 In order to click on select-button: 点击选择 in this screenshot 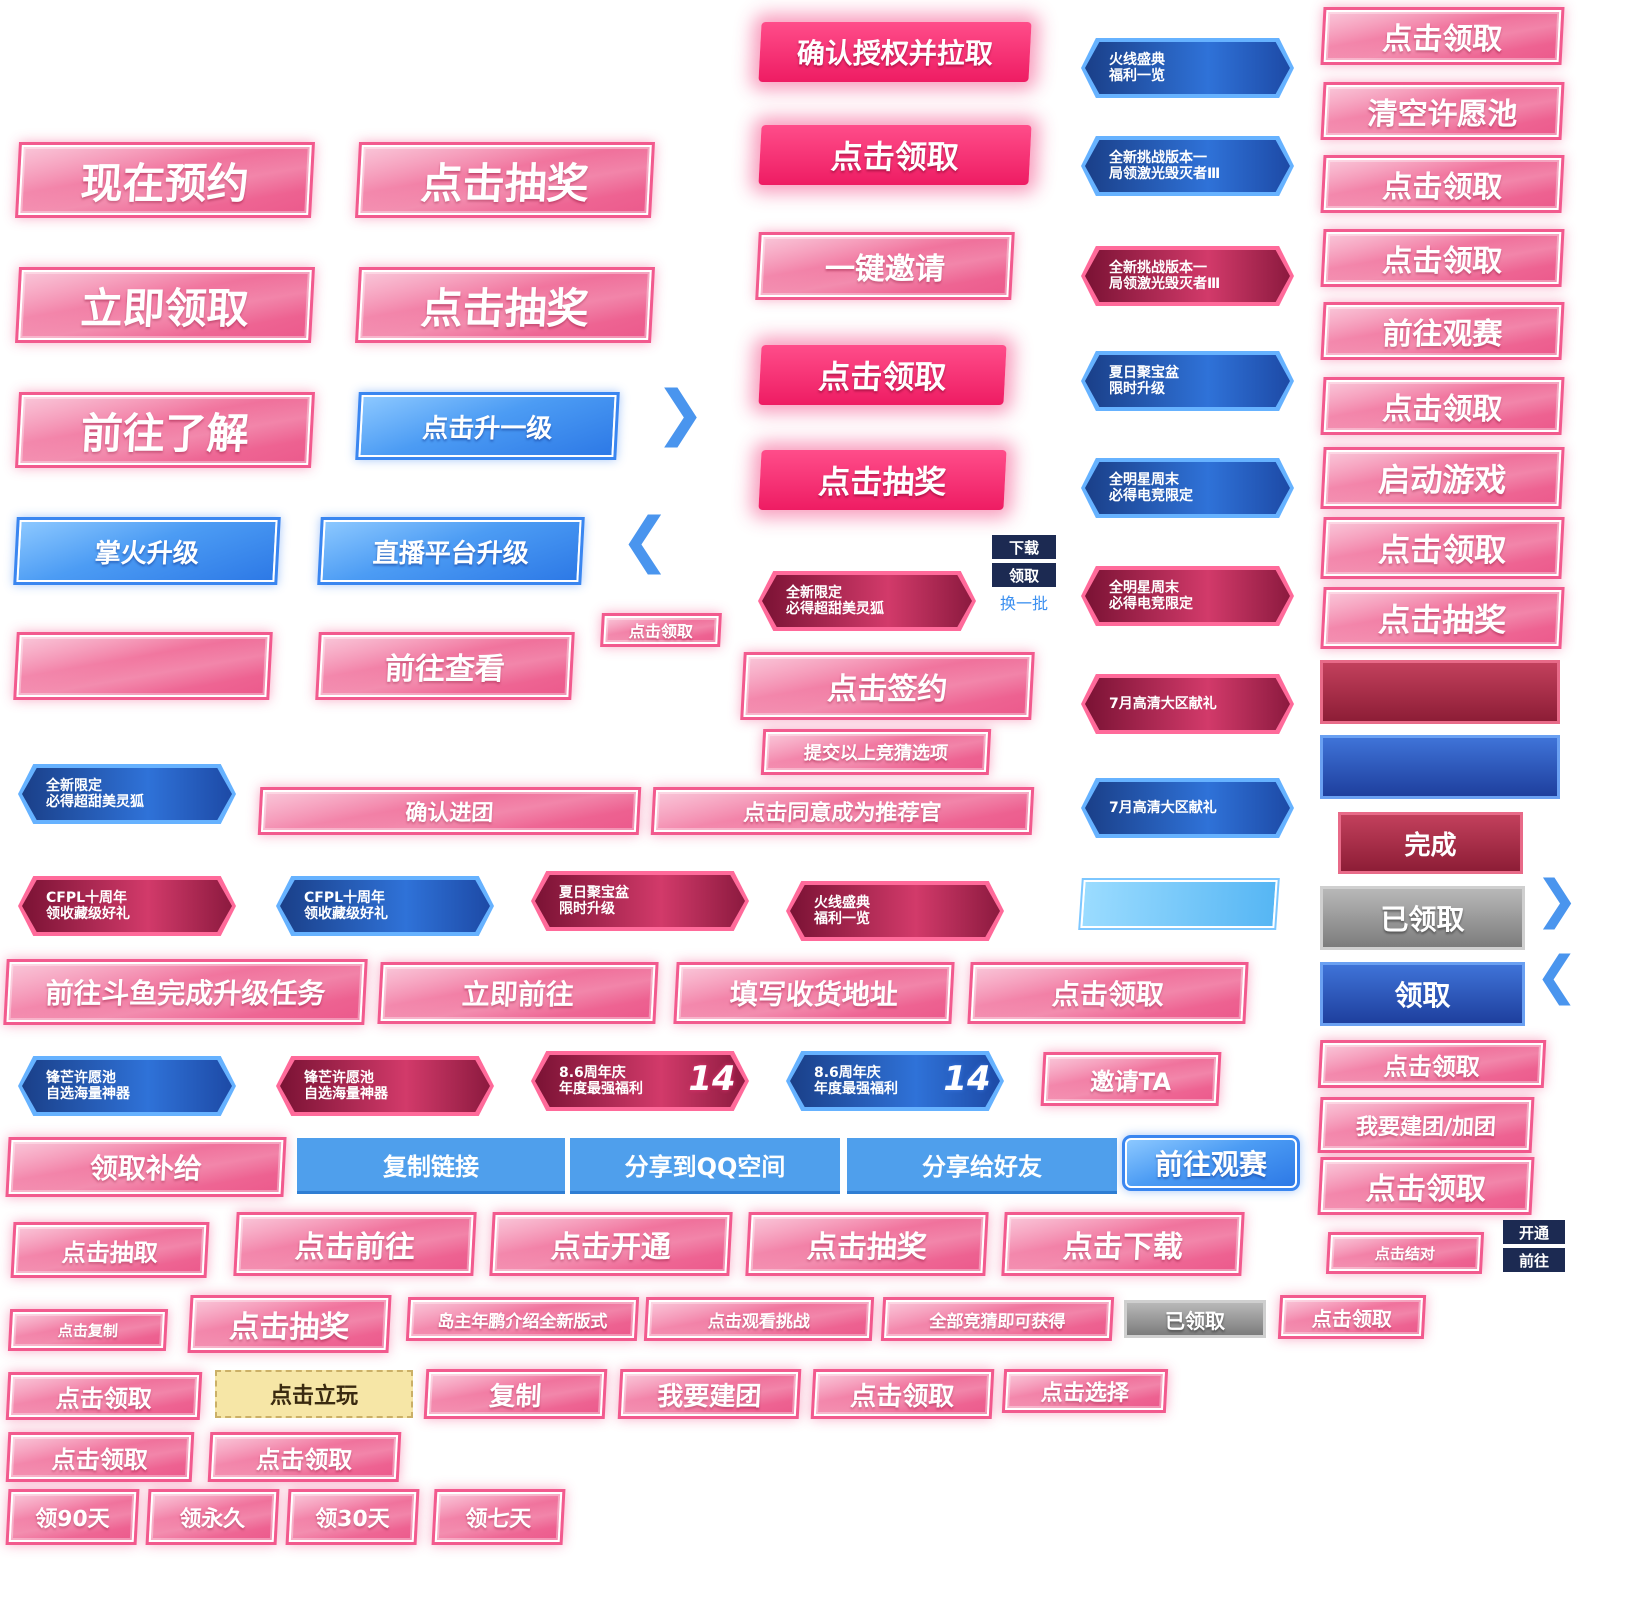, I will do `click(1085, 1391)`.